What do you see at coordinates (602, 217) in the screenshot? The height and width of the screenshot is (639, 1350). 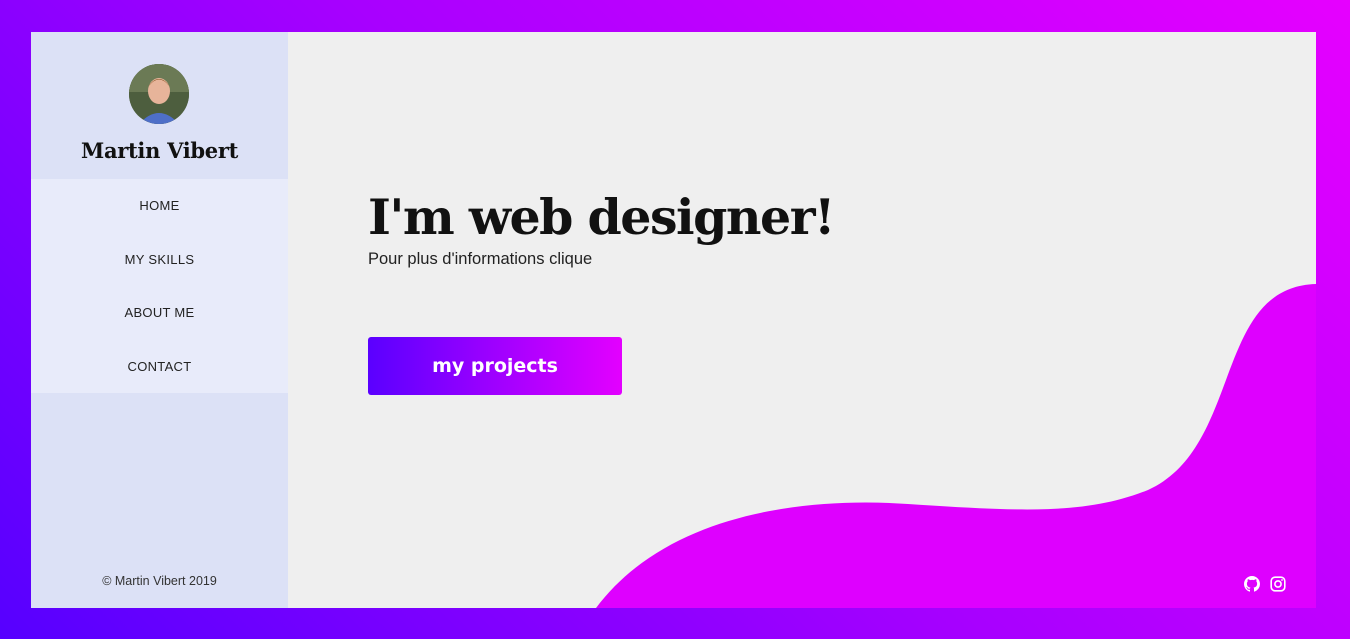 I see `hero-title: I'm web designer!` at bounding box center [602, 217].